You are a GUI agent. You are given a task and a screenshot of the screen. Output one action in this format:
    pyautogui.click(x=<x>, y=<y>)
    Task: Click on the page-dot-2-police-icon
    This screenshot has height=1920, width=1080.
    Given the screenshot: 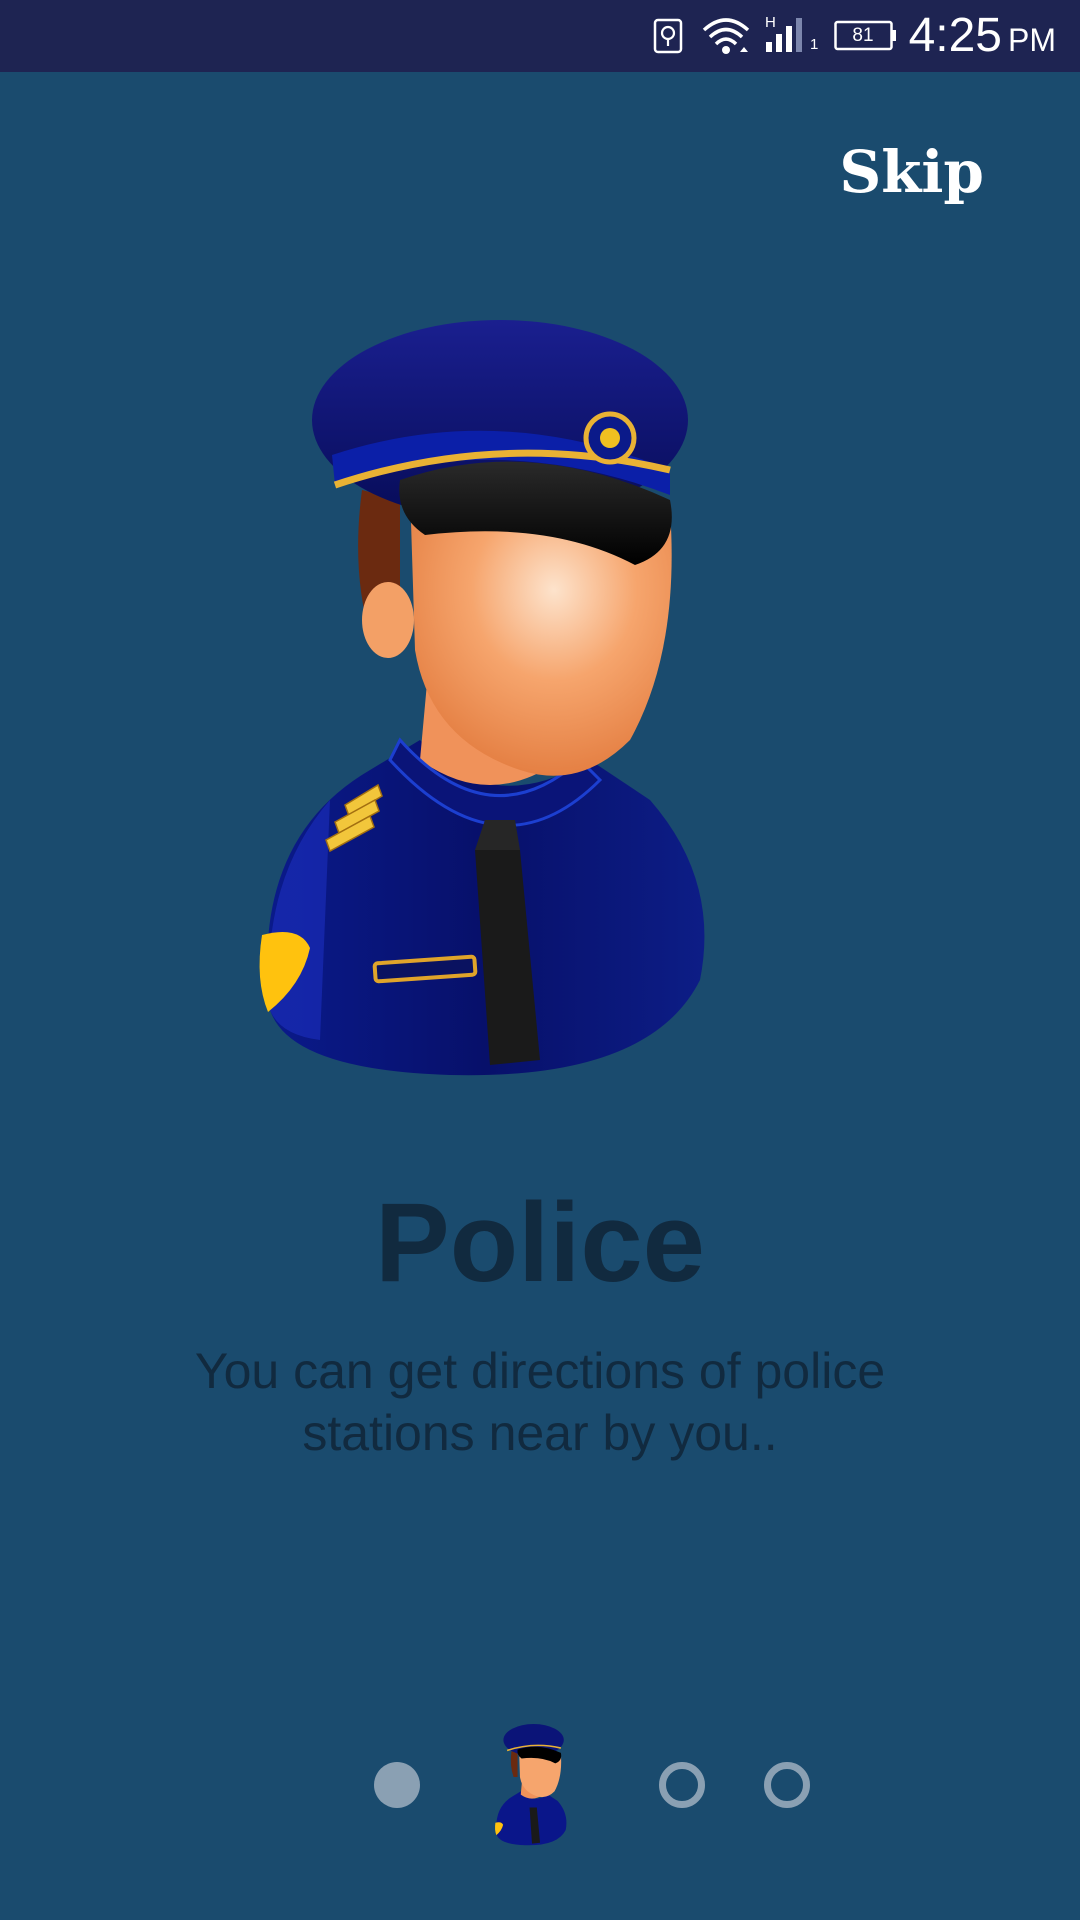 What is the action you would take?
    pyautogui.click(x=532, y=1785)
    